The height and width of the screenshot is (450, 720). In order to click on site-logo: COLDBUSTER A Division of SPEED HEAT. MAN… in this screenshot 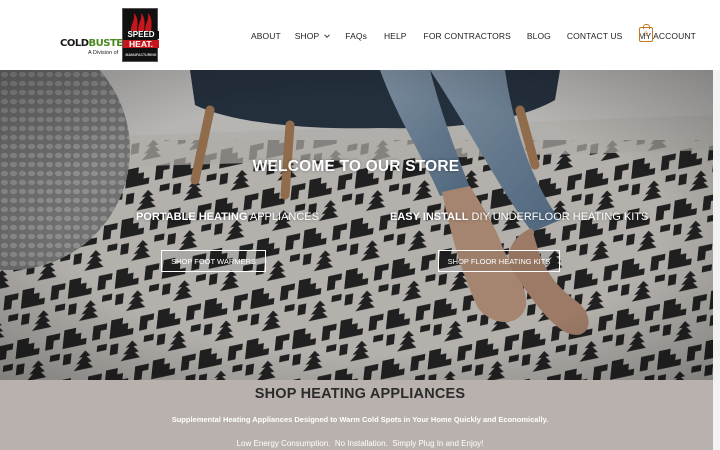, I will do `click(110, 35)`.